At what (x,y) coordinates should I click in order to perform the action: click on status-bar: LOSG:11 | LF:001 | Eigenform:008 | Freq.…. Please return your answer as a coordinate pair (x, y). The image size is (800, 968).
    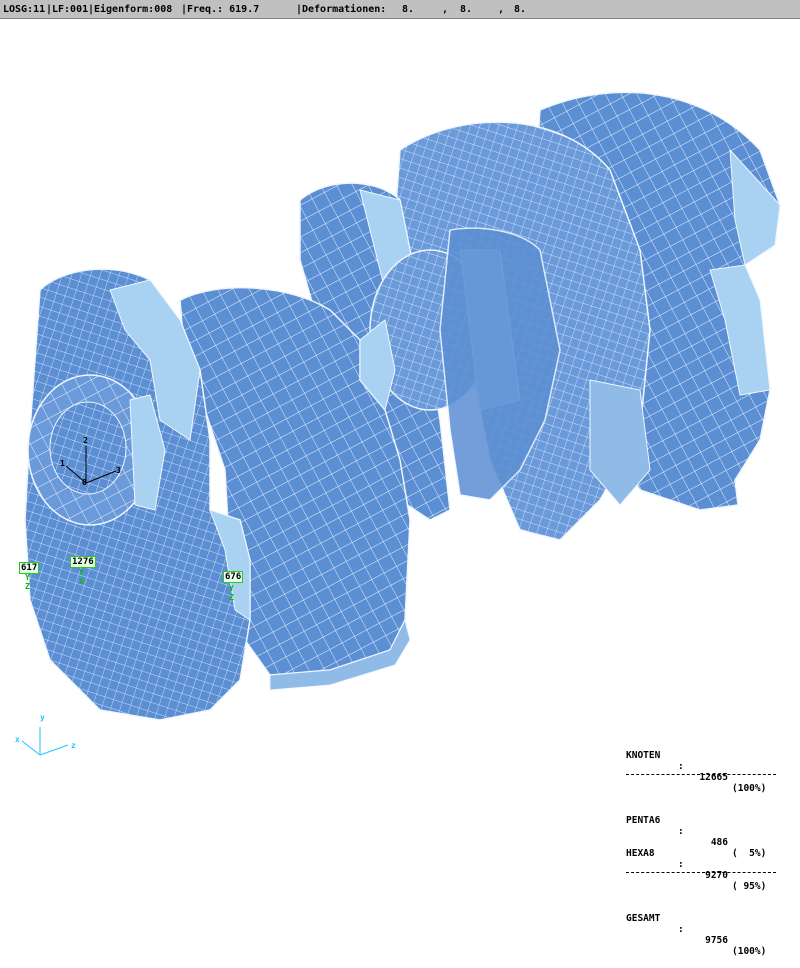
    Looking at the image, I should click on (400, 9).